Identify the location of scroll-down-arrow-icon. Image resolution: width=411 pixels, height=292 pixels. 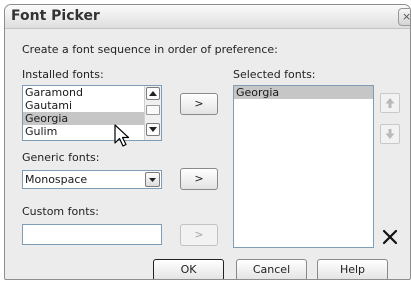
(153, 129).